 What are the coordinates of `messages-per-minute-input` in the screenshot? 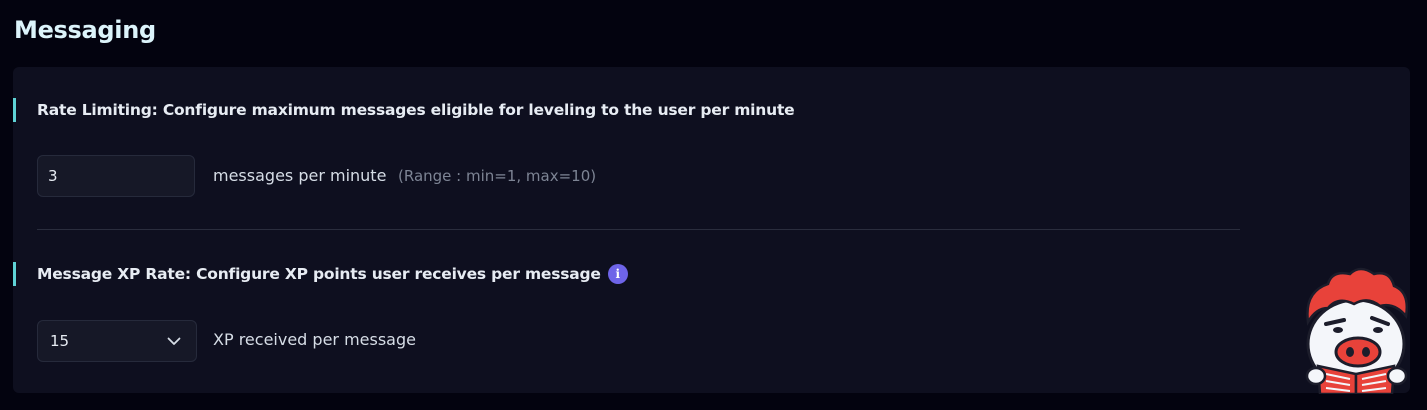 It's located at (116, 176).